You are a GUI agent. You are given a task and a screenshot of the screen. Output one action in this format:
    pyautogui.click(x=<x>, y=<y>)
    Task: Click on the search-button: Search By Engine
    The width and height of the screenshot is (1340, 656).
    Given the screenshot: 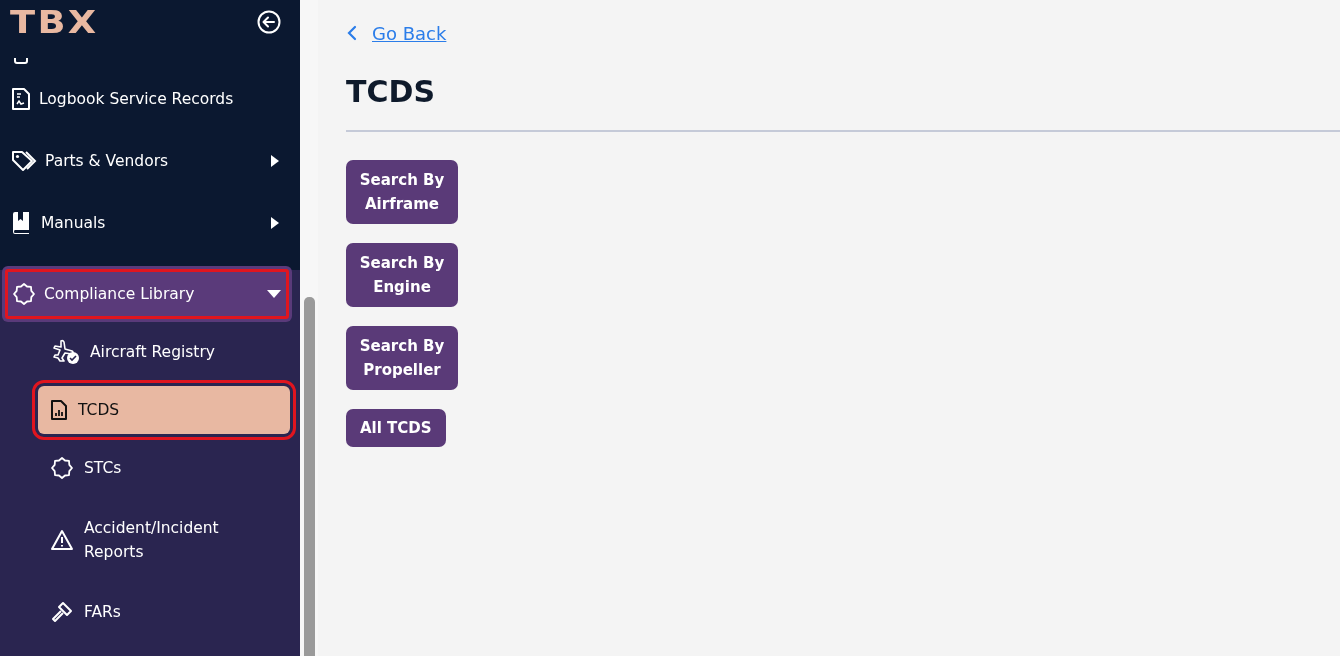 What is the action you would take?
    pyautogui.click(x=402, y=275)
    